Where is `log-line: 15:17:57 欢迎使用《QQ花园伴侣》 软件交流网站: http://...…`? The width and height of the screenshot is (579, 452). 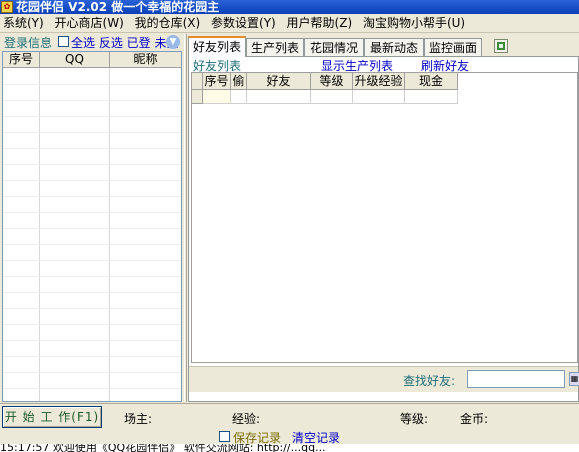 log-line: 15:17:57 欢迎使用《QQ花园伴侣》 软件交流网站: http://...… is located at coordinates (289, 448).